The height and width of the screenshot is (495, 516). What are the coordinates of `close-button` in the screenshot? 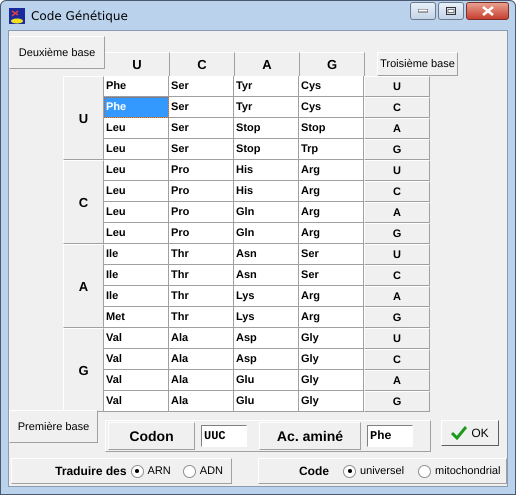 It's located at (487, 11).